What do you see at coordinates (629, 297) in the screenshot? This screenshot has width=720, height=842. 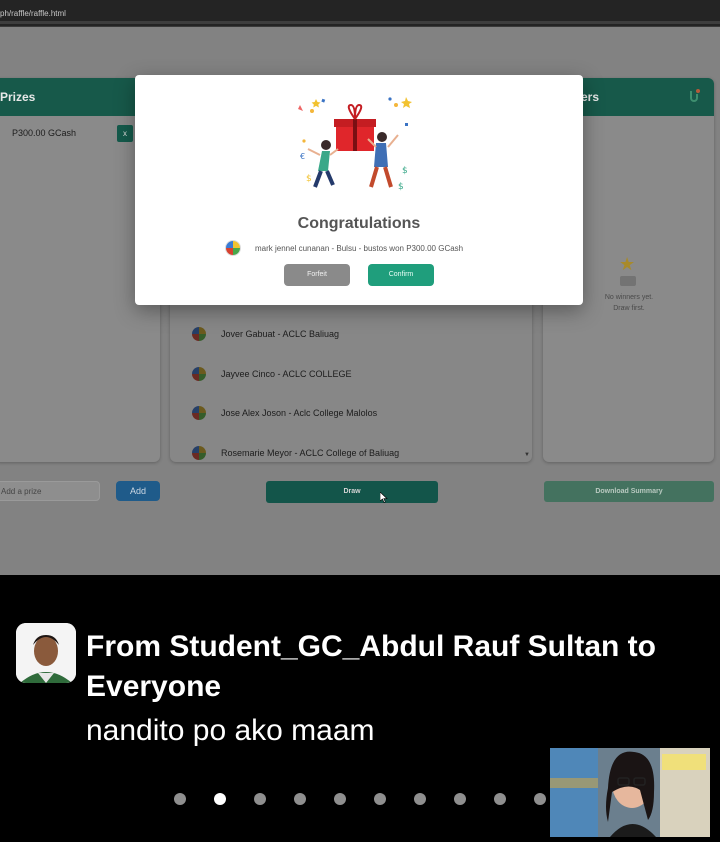 I see `no-winners-line1: No winners yet.` at bounding box center [629, 297].